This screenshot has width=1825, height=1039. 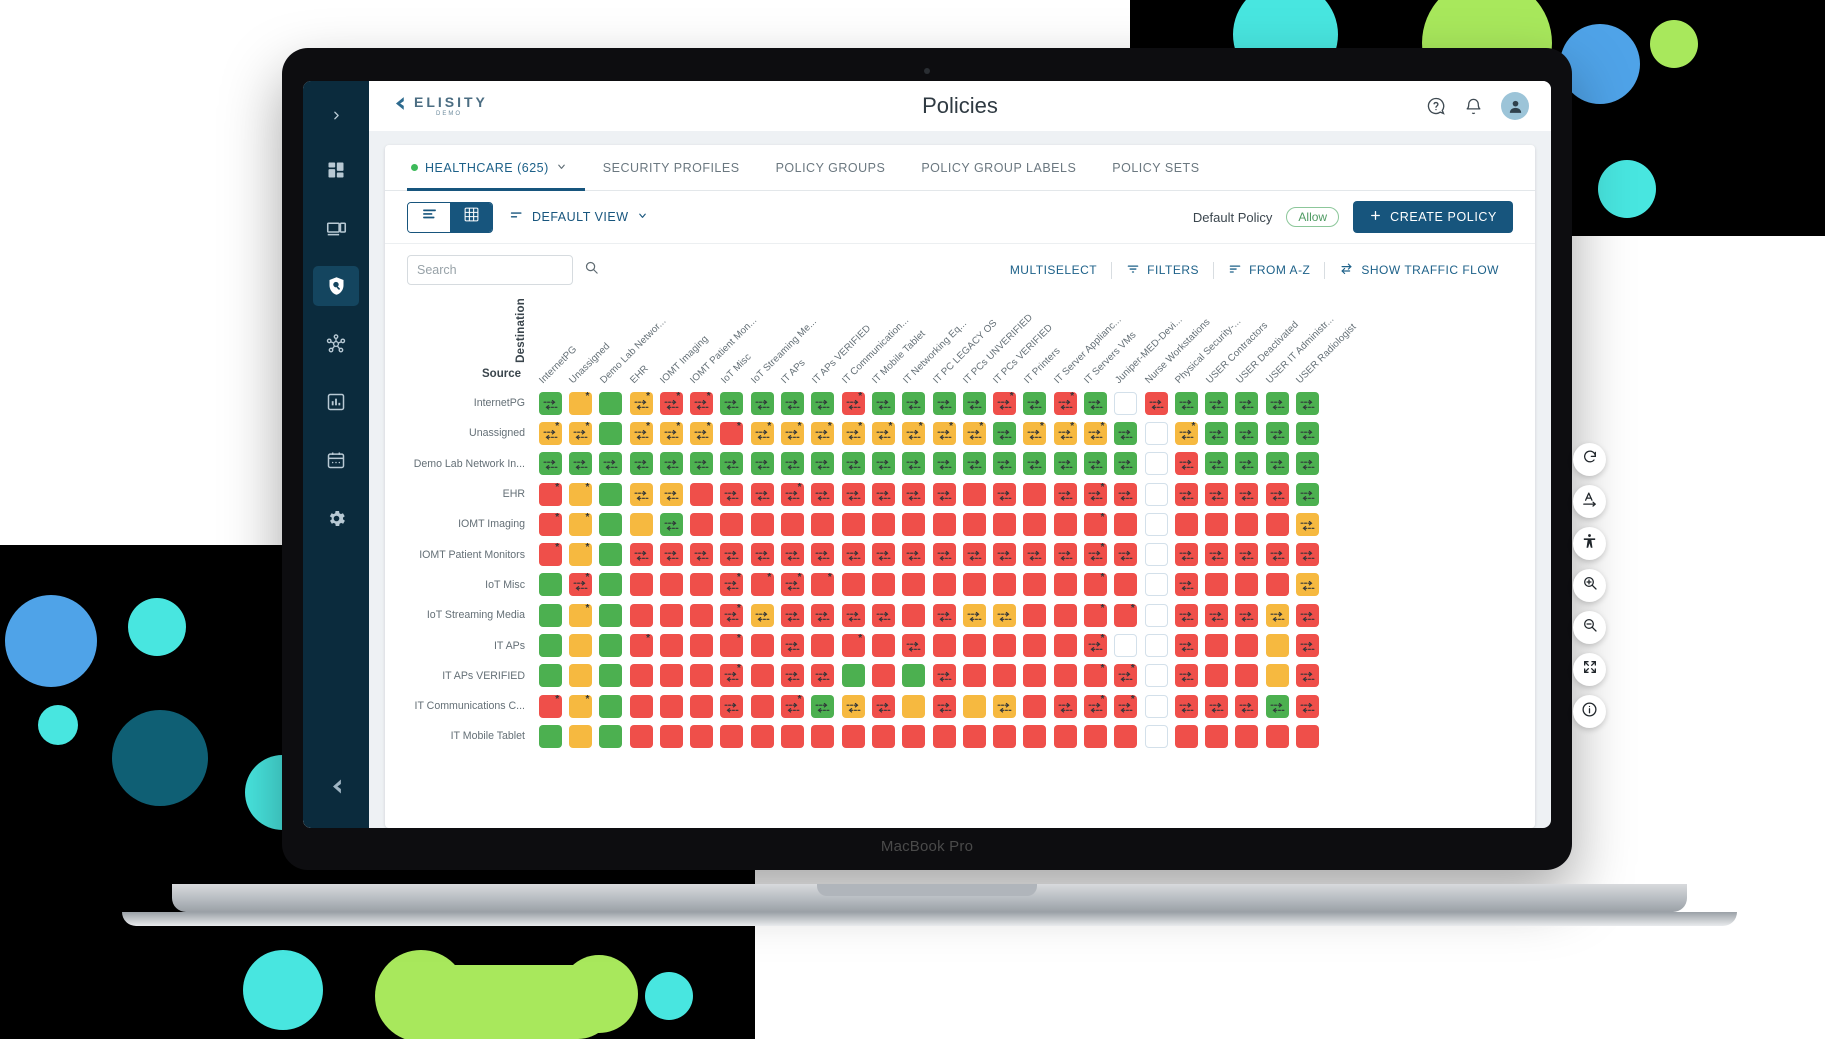 What do you see at coordinates (471, 217) in the screenshot?
I see `grid-view-button` at bounding box center [471, 217].